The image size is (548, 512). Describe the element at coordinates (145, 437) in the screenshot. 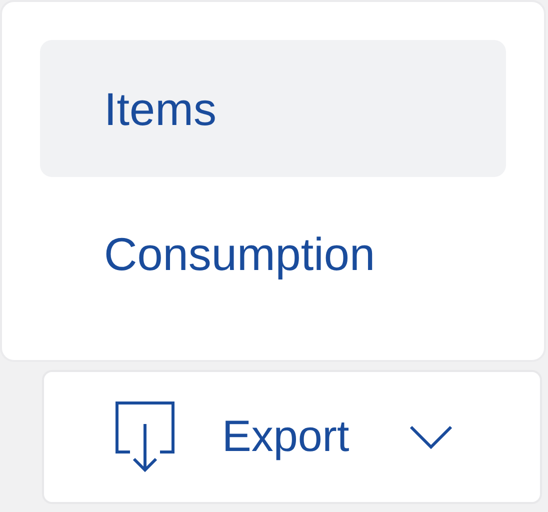

I see `download-icon` at that location.